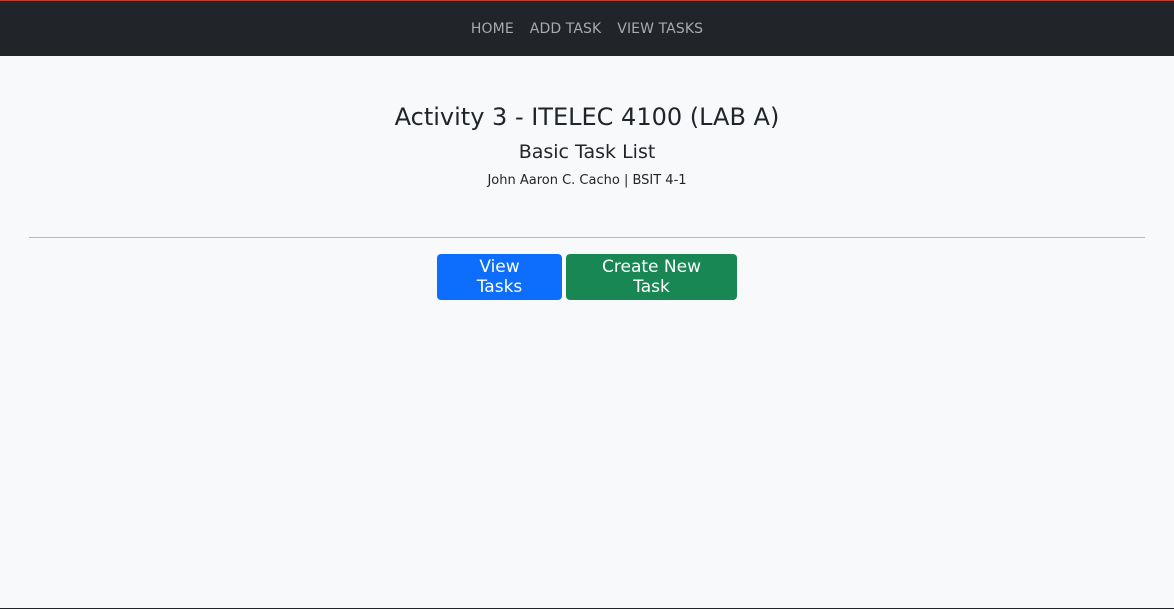 This screenshot has height=609, width=1174. I want to click on action-buttons: View Tasks Create New Task, so click(587, 277).